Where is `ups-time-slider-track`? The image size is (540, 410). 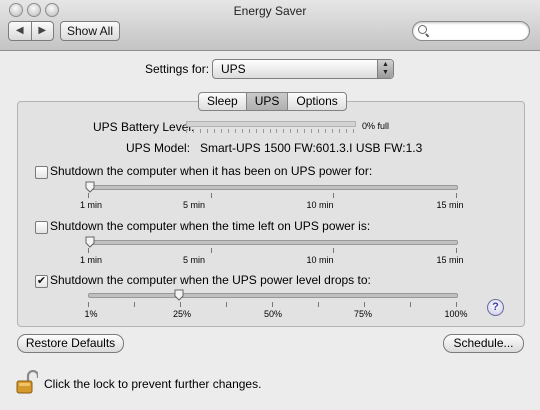
ups-time-slider-track is located at coordinates (273, 187).